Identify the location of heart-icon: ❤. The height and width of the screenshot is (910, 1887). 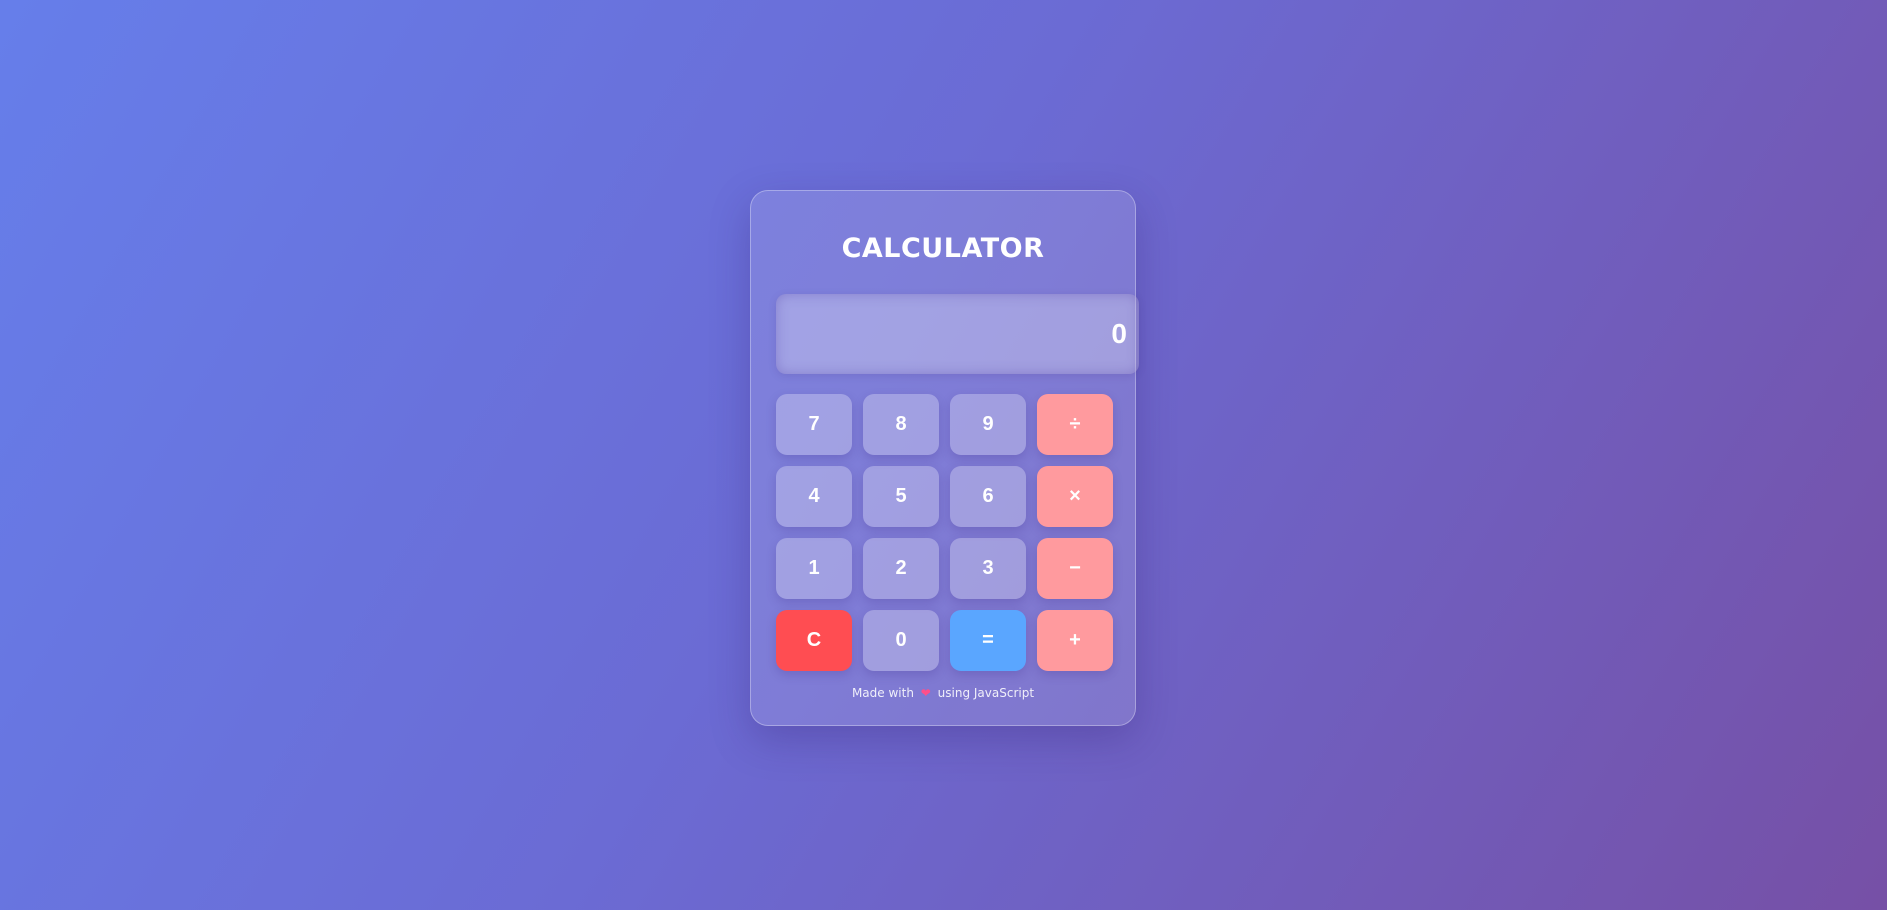
(925, 693).